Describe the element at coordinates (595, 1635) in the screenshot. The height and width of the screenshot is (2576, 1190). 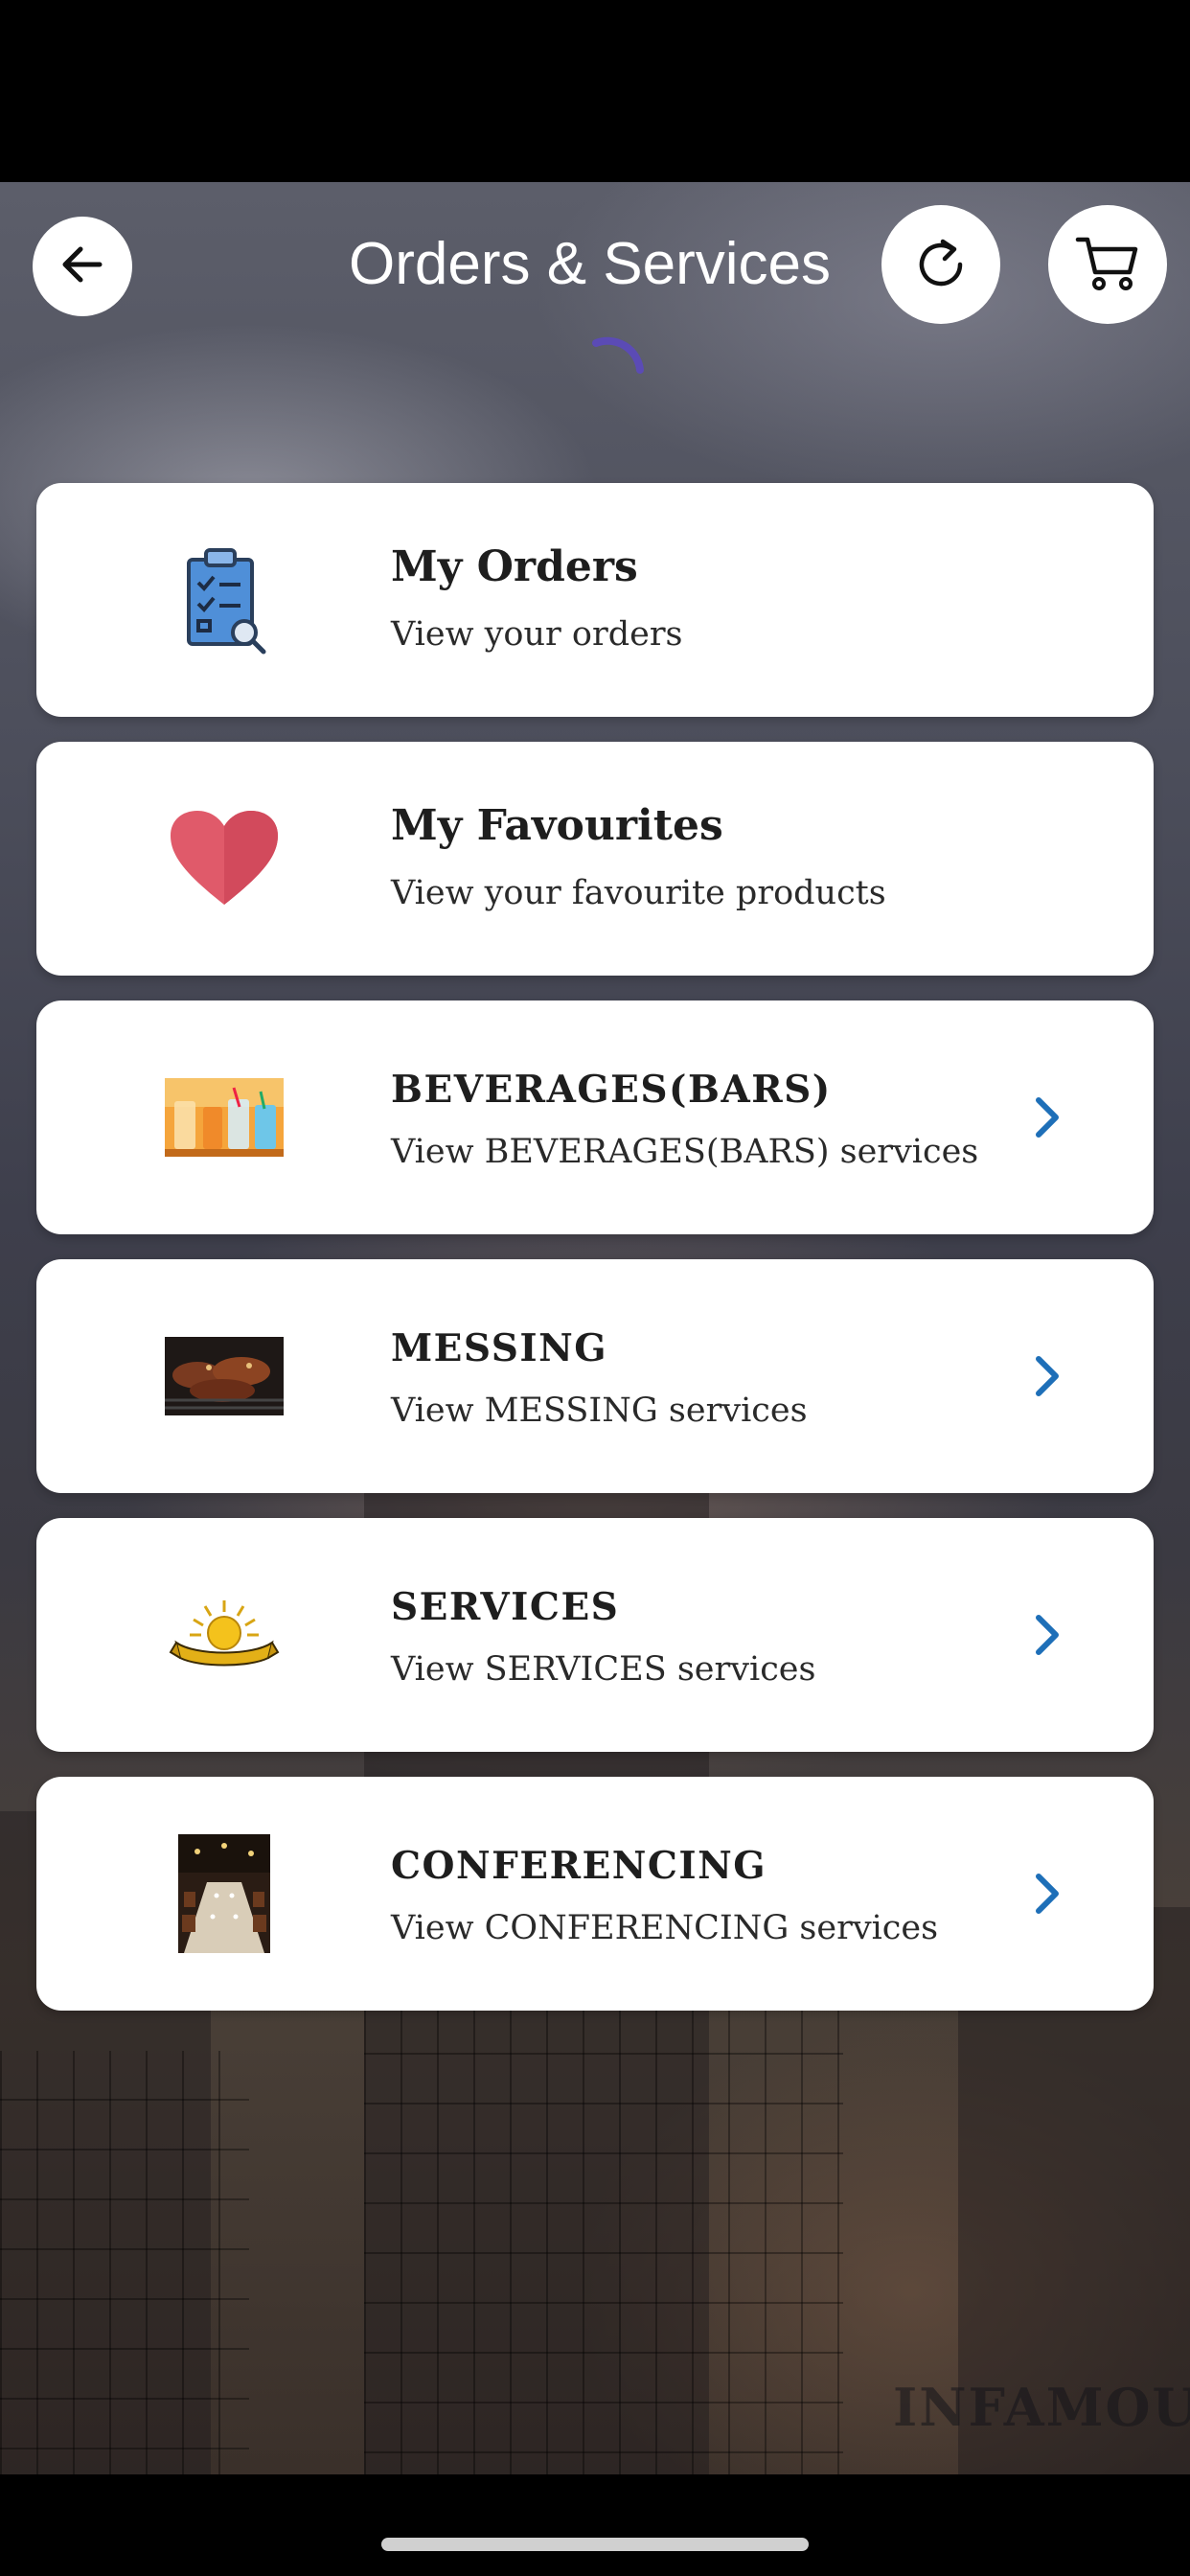
I see `menu-card-services: SERVICES View SERVICES services` at that location.